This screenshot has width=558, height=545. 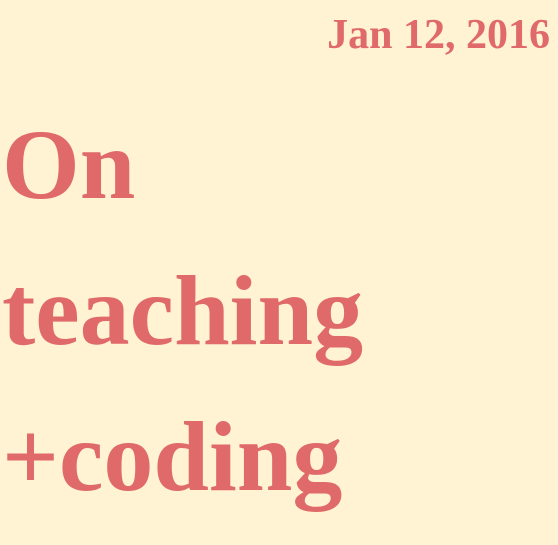 I want to click on post-date: Jan 12, 2016, so click(x=438, y=35).